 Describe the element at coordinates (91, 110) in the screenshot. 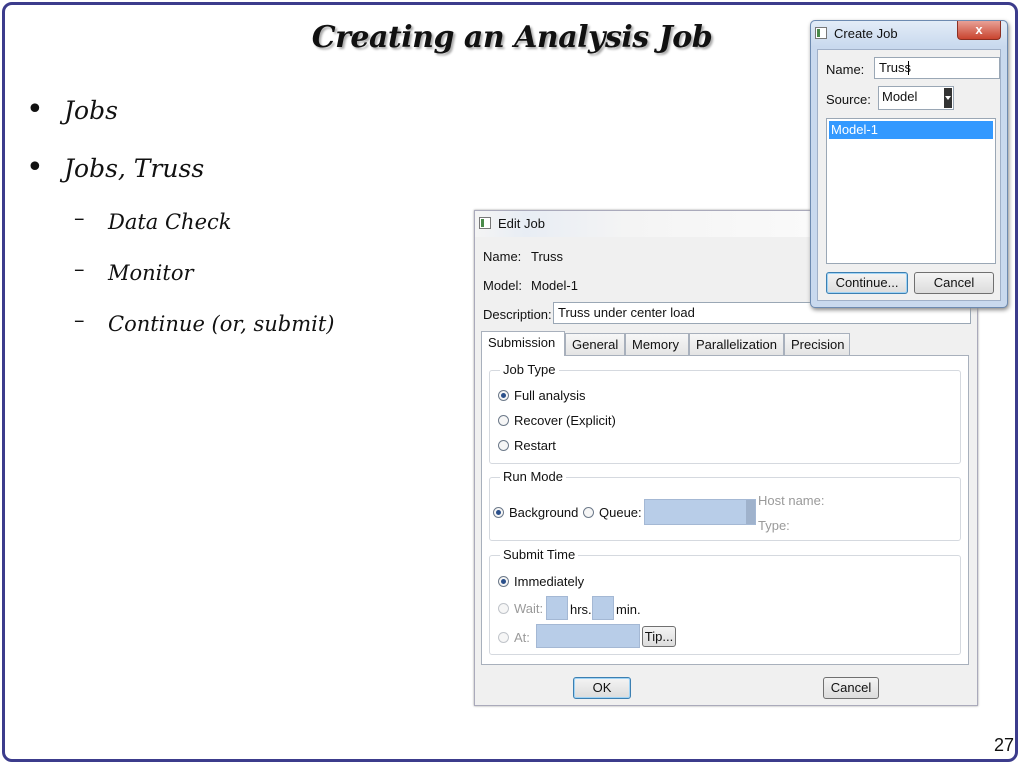

I see `bullet-text: Jobs` at that location.